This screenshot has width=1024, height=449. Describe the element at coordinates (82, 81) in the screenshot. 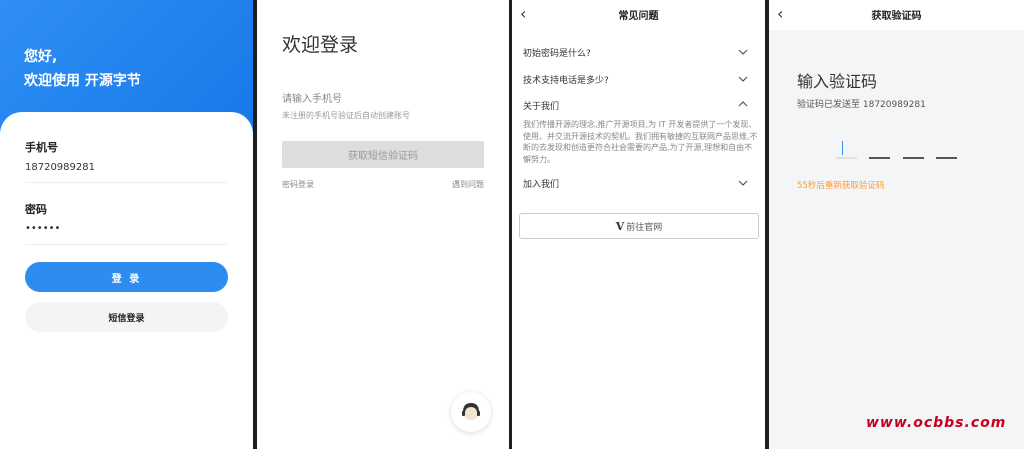

I see `greeting-line2: 欢迎使用 开源字节` at that location.